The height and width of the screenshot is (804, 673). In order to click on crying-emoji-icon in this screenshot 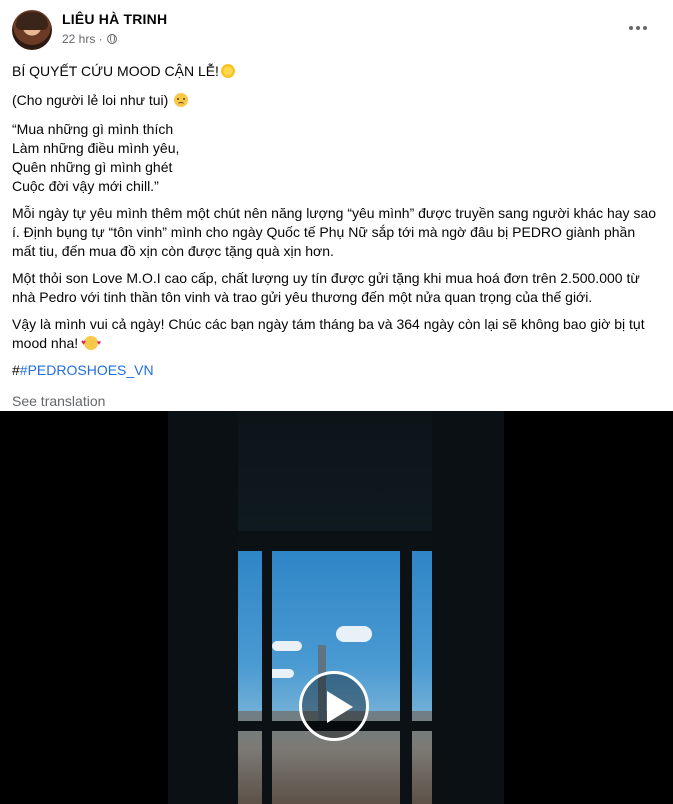, I will do `click(181, 100)`.